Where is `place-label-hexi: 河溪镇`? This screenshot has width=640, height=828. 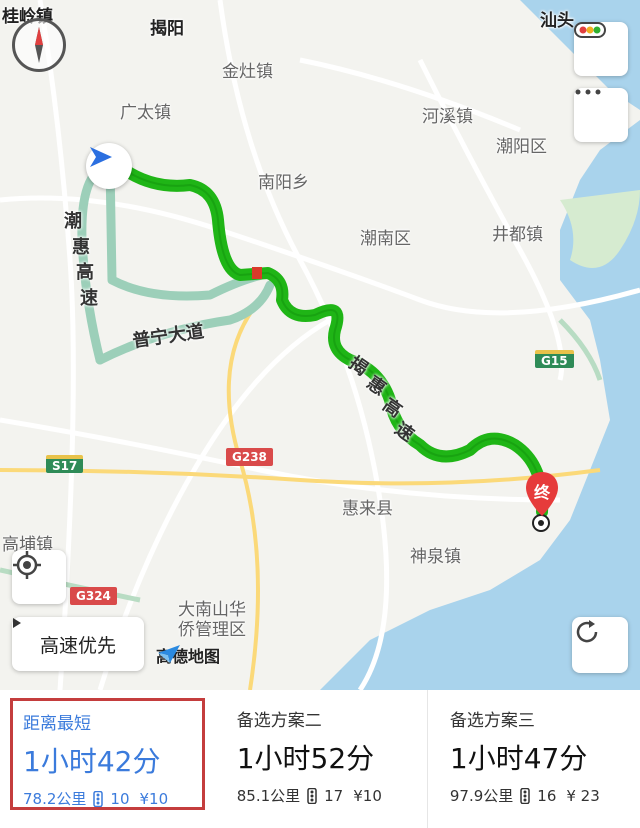
place-label-hexi: 河溪镇 is located at coordinates (447, 117).